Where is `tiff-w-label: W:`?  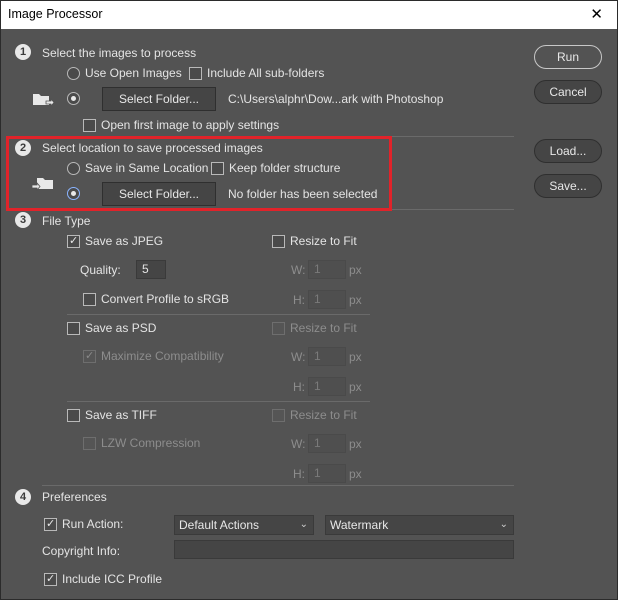 tiff-w-label: W: is located at coordinates (298, 444).